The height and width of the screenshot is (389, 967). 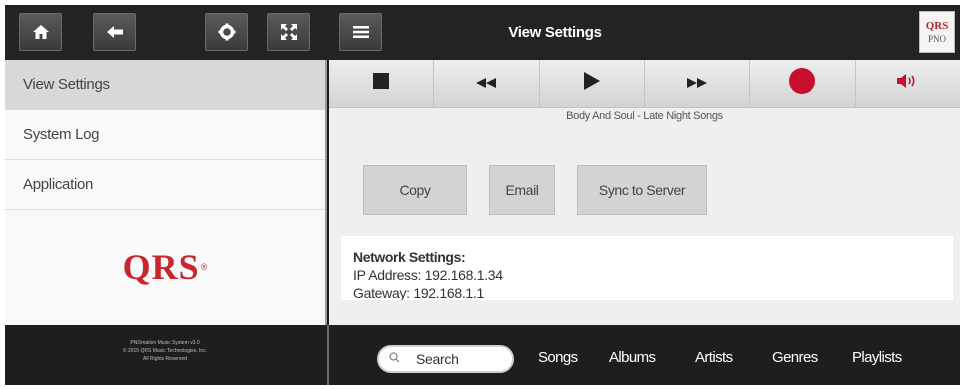 I want to click on sidebar-item-view-settings: View Settings, so click(x=165, y=85).